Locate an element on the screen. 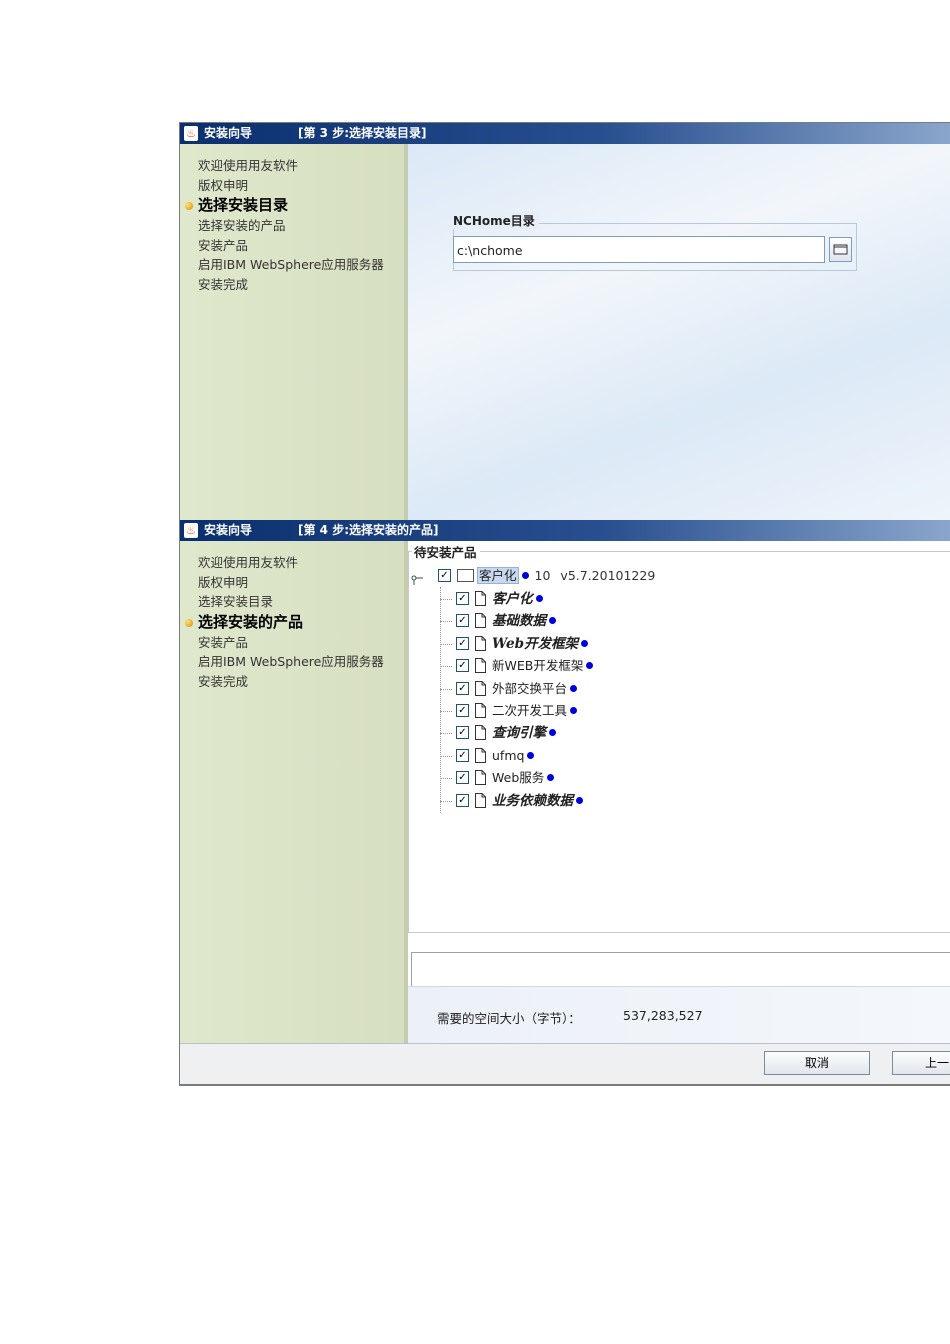 The height and width of the screenshot is (1344, 950). tree-item: ✓ 新WEB开发框架 is located at coordinates (525, 666).